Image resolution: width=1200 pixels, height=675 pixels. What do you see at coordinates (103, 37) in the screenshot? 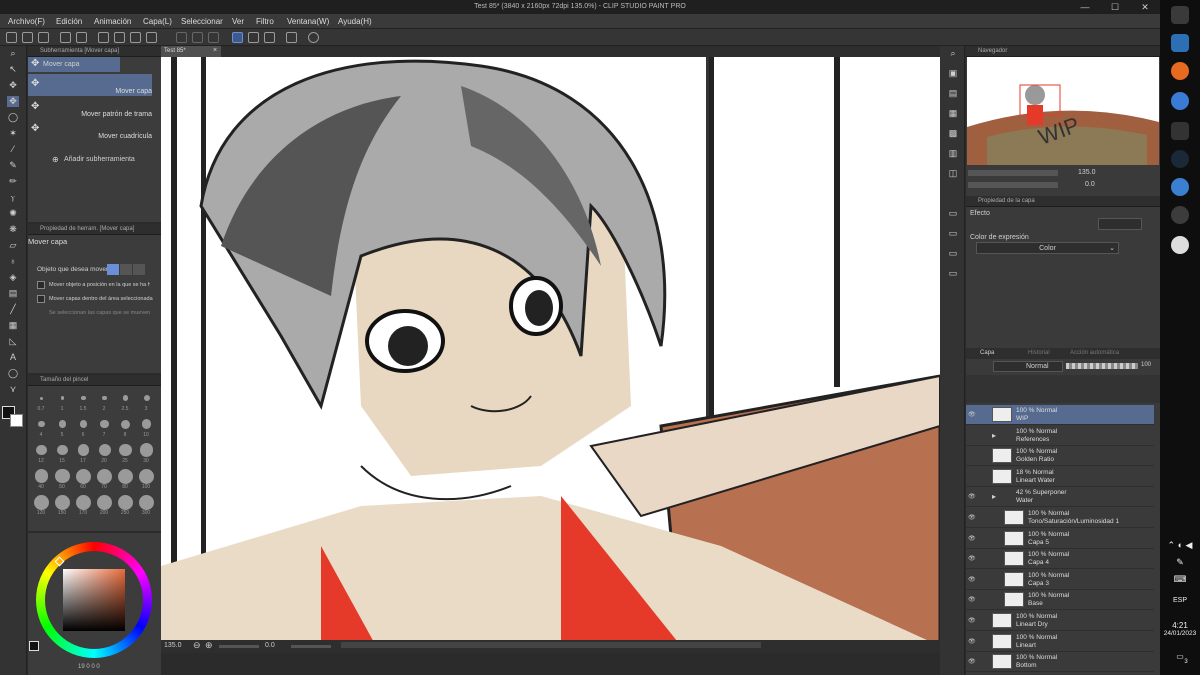
I see `clear-icon` at bounding box center [103, 37].